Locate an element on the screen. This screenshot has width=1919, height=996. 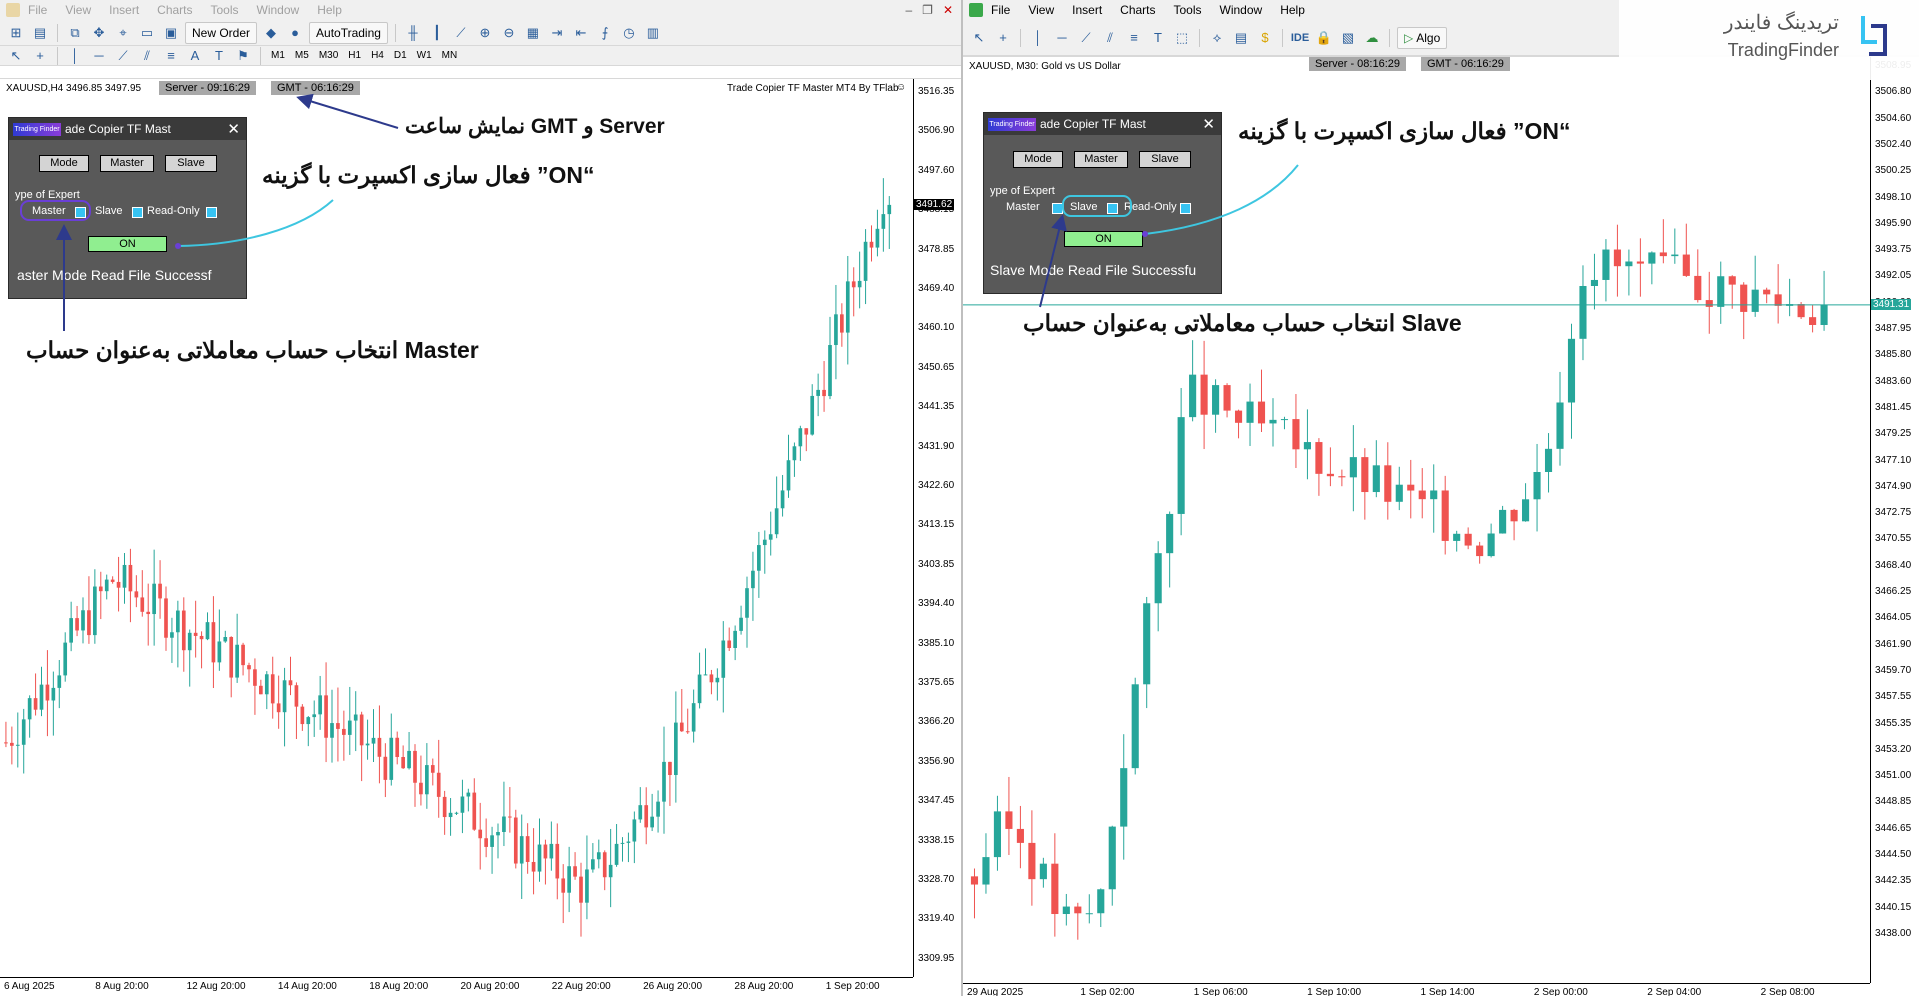
ide-button: IDE is located at coordinates (1300, 38).